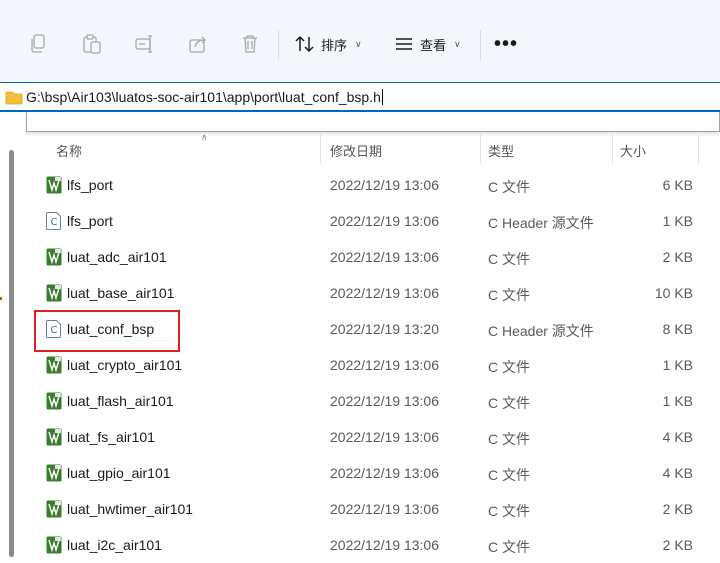  Describe the element at coordinates (38, 44) in the screenshot. I see `copy-icon` at that location.